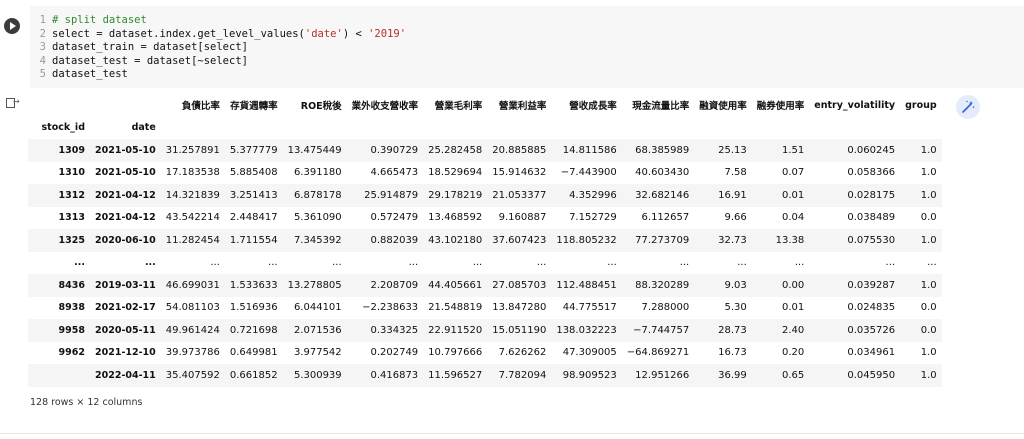  Describe the element at coordinates (928, 218) in the screenshot. I see `table-cell: 0.0` at that location.